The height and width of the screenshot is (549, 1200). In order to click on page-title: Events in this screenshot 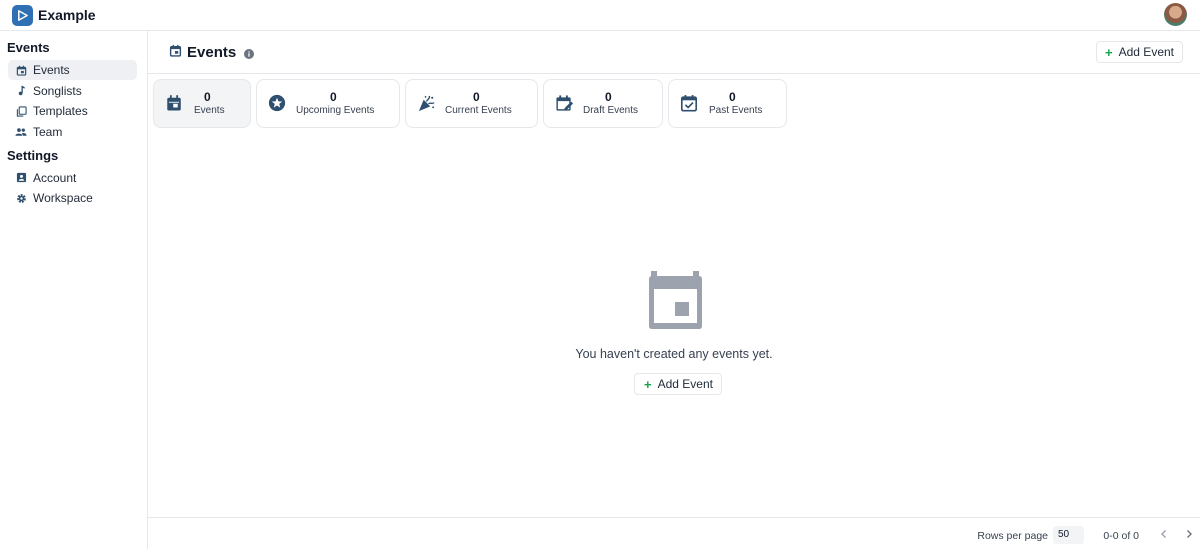, I will do `click(212, 52)`.